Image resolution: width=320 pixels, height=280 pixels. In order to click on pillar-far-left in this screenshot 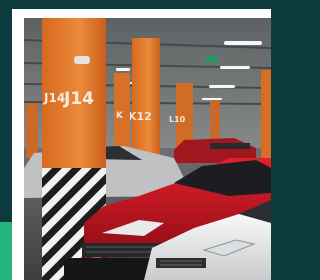, I will do `click(32, 130)`.